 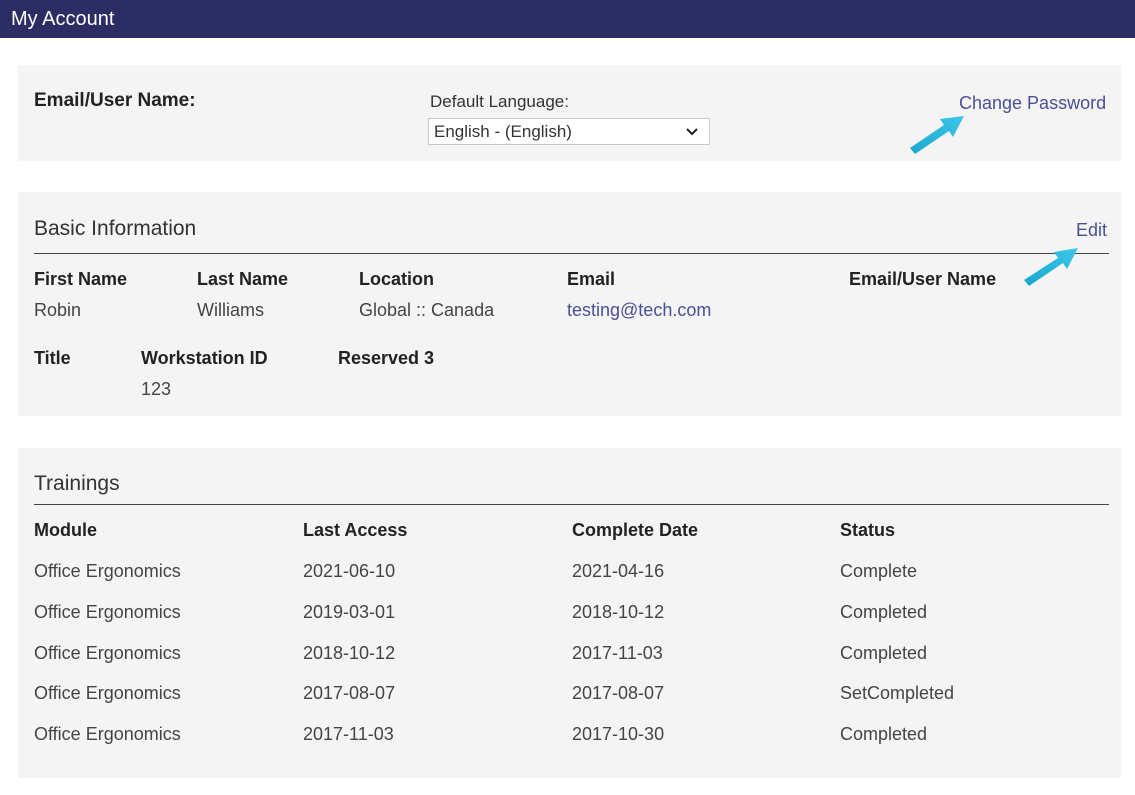 I want to click on change-password-link: Change Password, so click(x=1032, y=103).